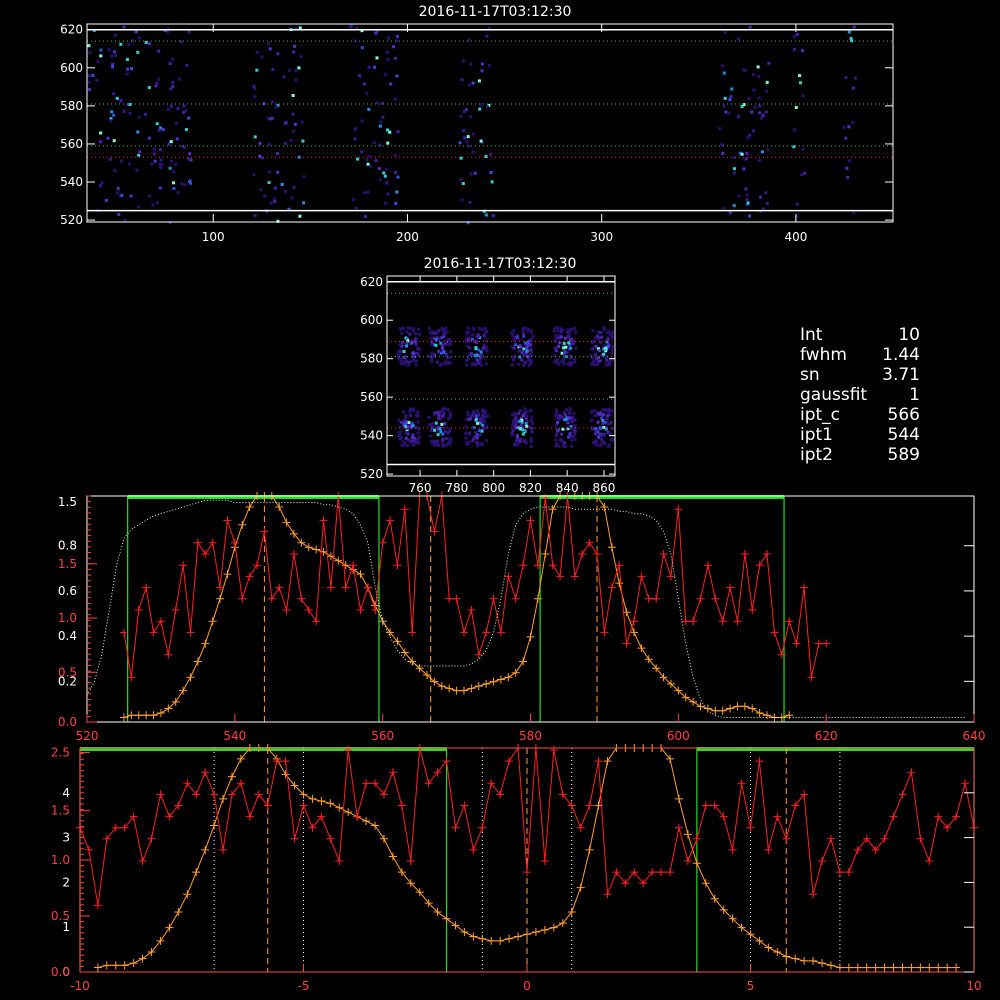 The height and width of the screenshot is (1000, 1000). I want to click on y-tick-label: 620, so click(371, 282).